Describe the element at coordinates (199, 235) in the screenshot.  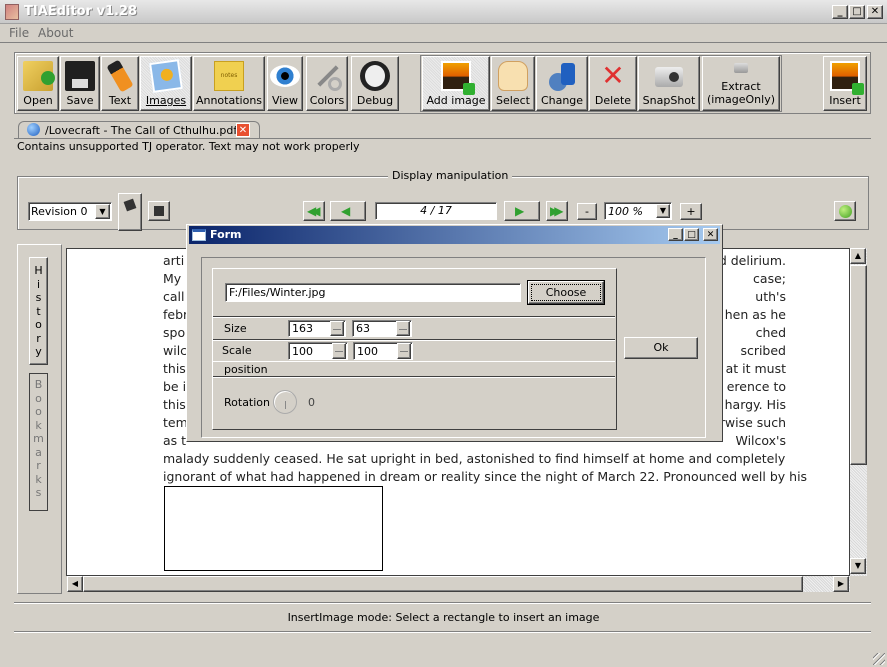
I see `window-icon` at that location.